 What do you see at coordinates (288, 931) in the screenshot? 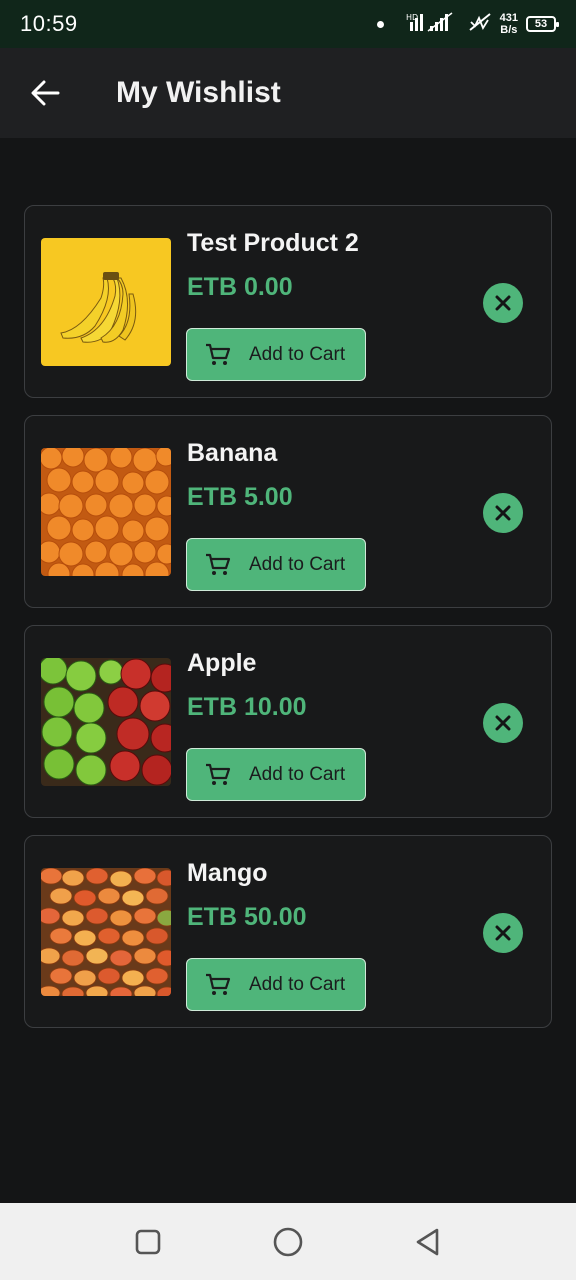
I see `wishlist-item: Mango ETB 50.00 Add to Cart` at bounding box center [288, 931].